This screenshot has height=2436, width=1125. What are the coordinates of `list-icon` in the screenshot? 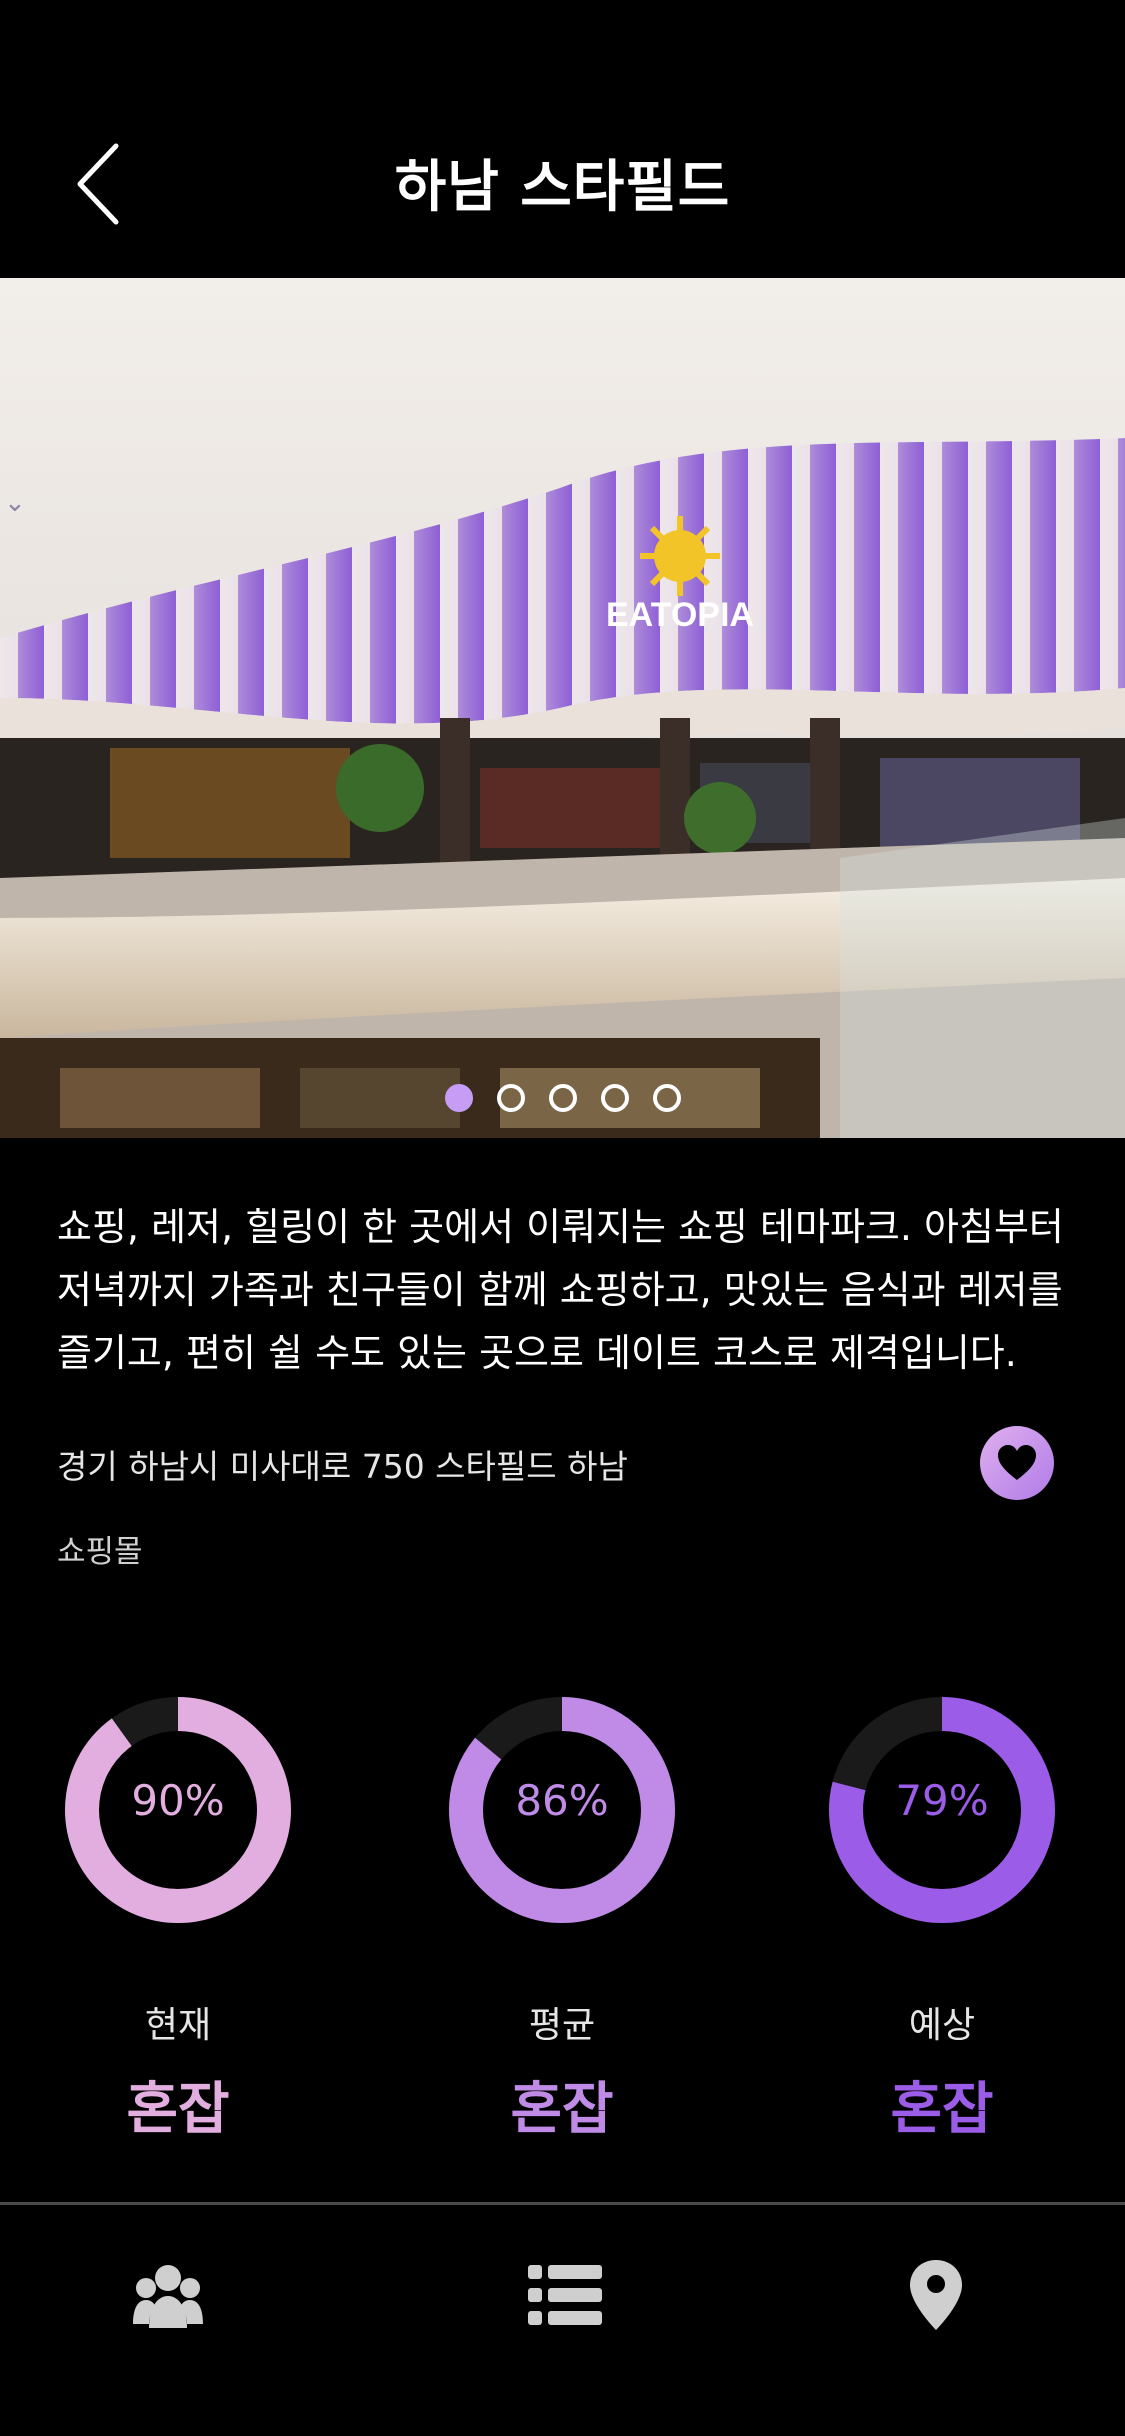 It's located at (565, 2295).